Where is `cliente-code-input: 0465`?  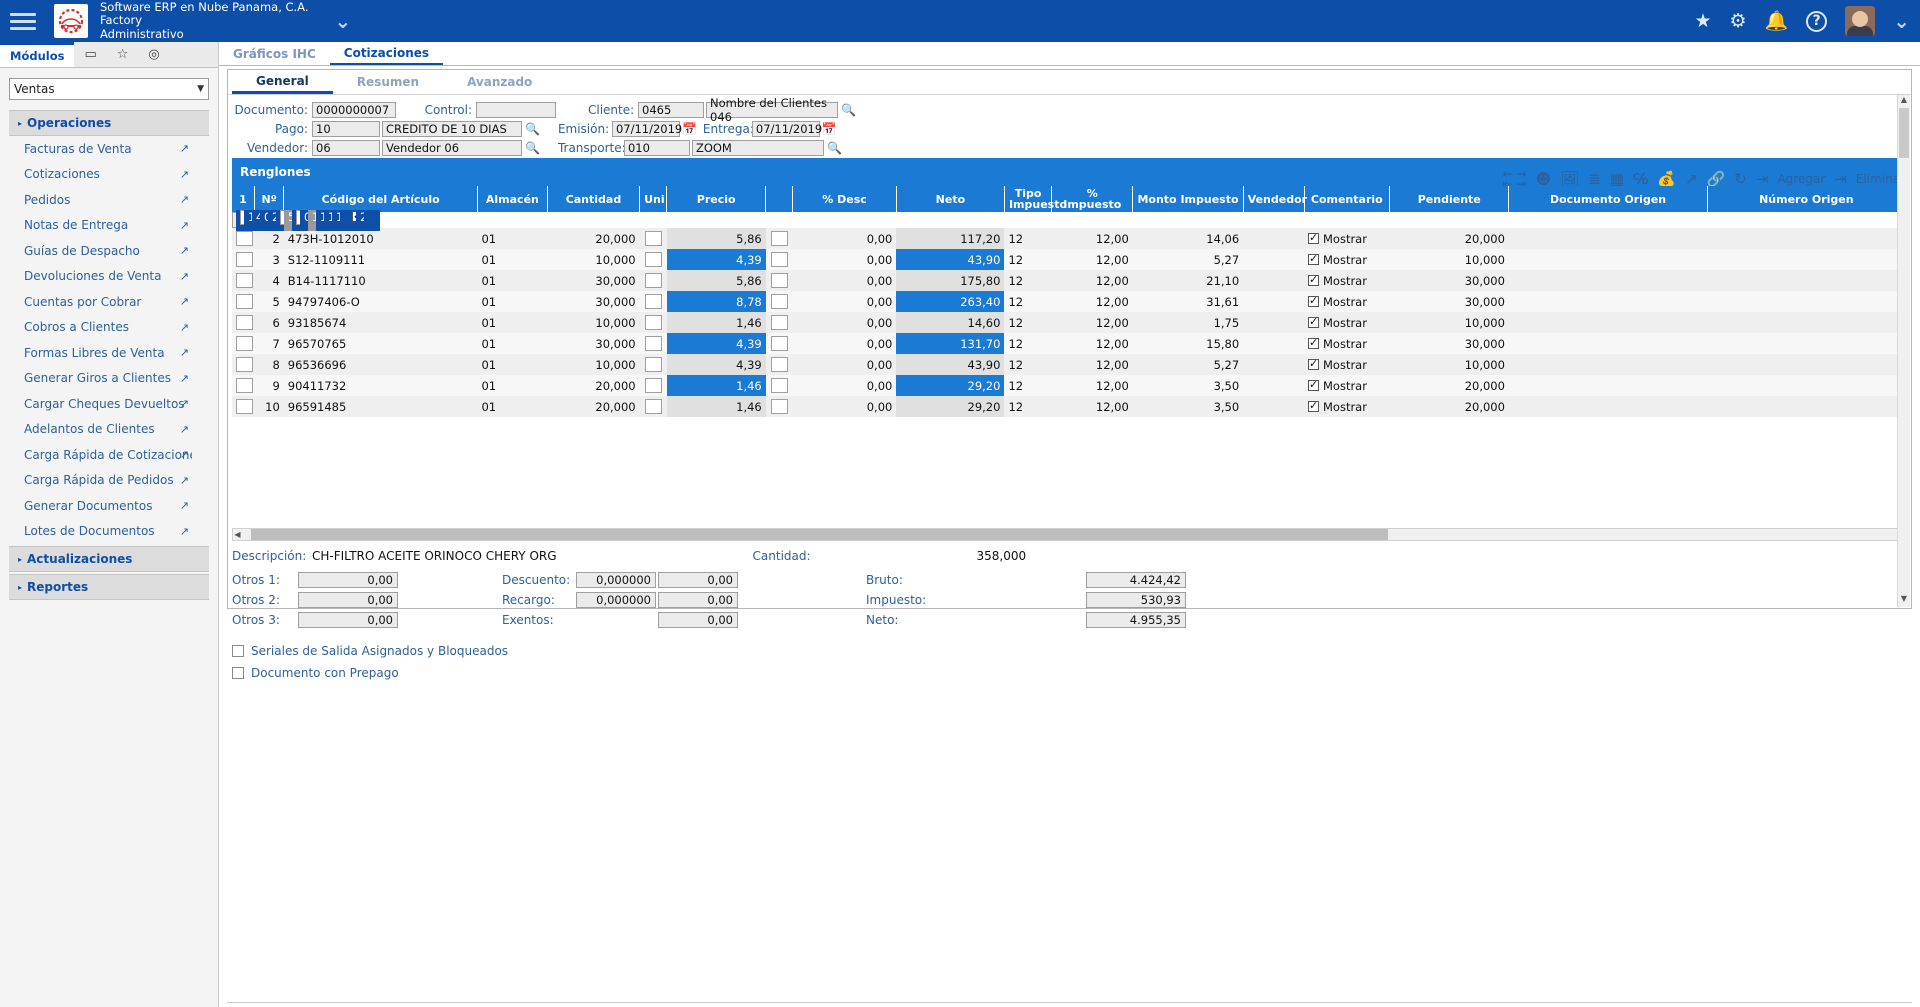 cliente-code-input: 0465 is located at coordinates (671, 109).